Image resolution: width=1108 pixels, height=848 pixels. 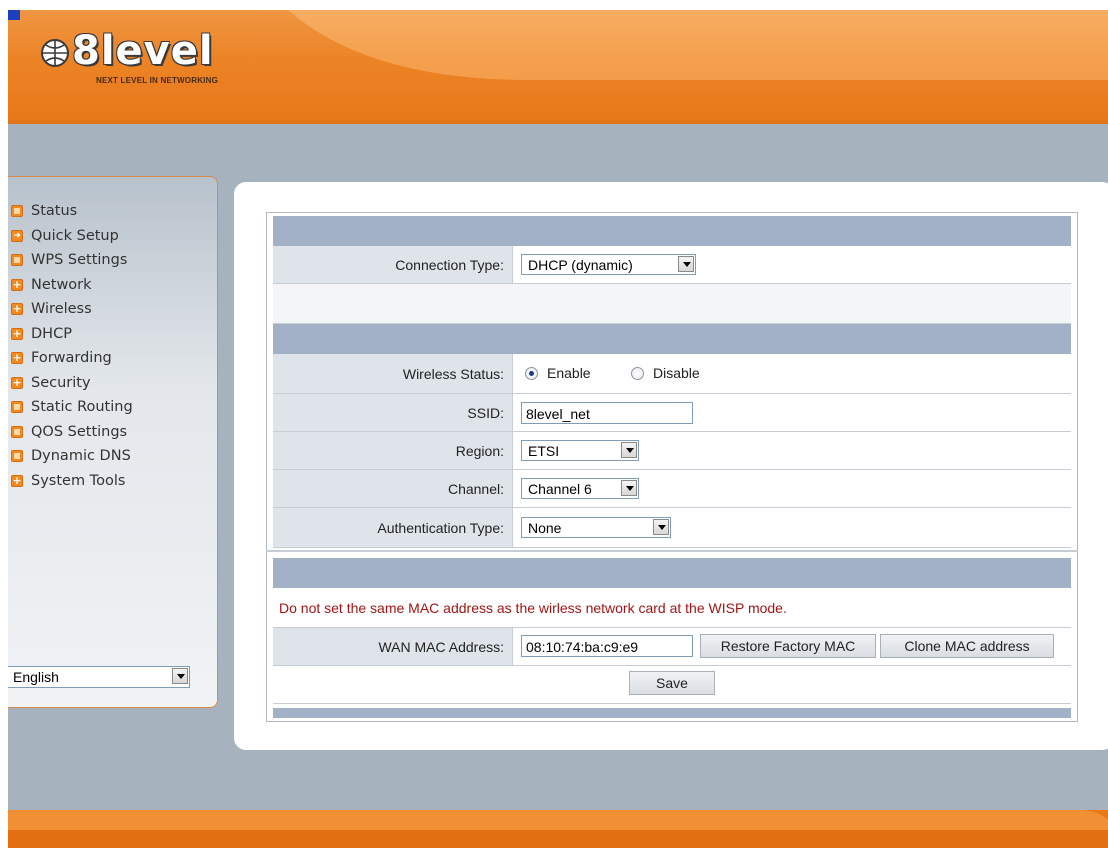 What do you see at coordinates (440, 527) in the screenshot?
I see `auth-type-label: Authentication Type:` at bounding box center [440, 527].